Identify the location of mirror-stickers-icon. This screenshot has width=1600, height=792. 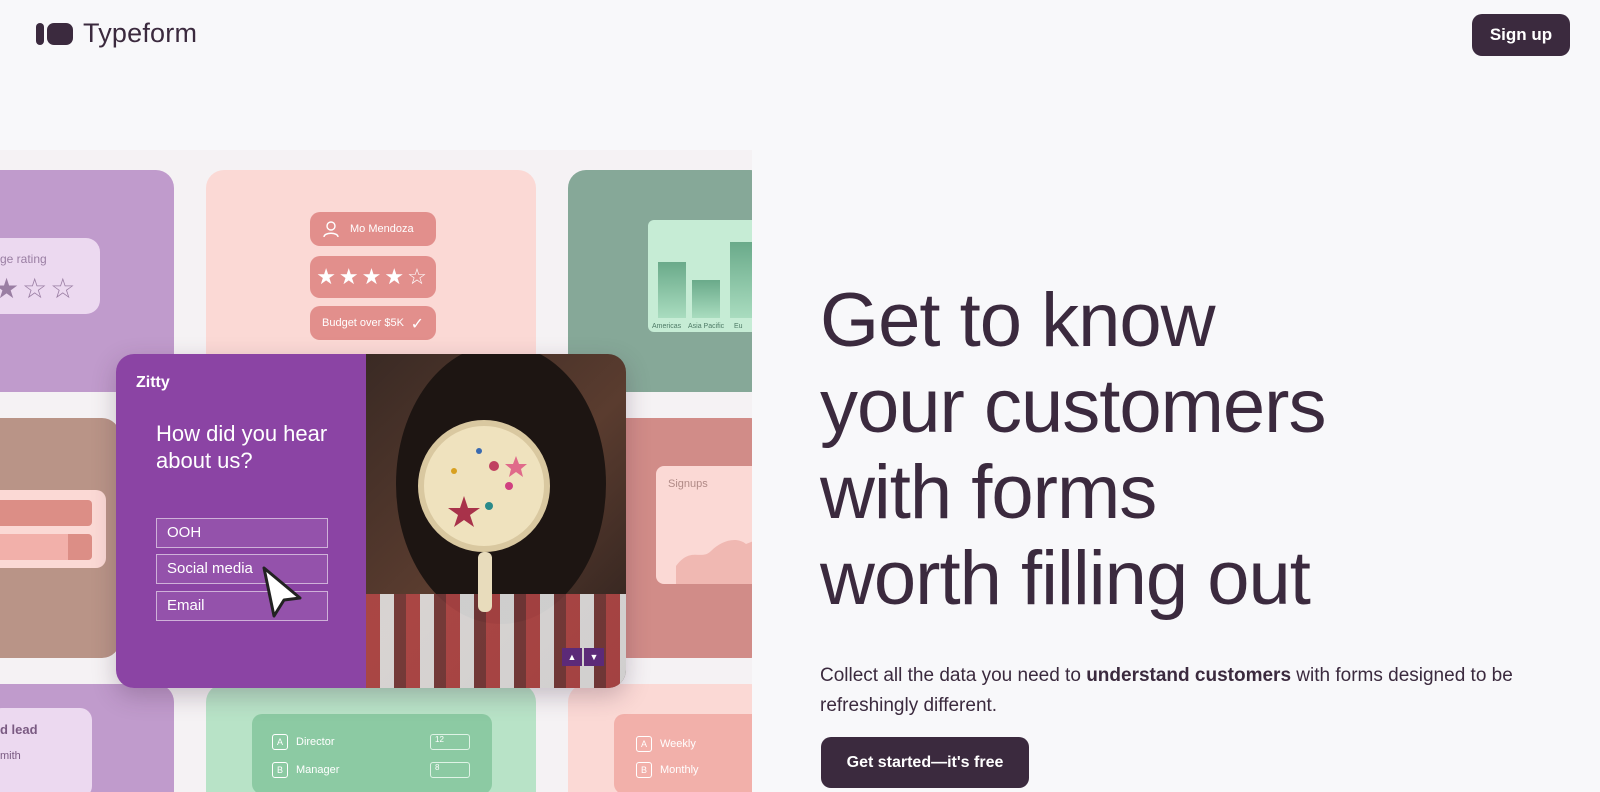
(487, 487).